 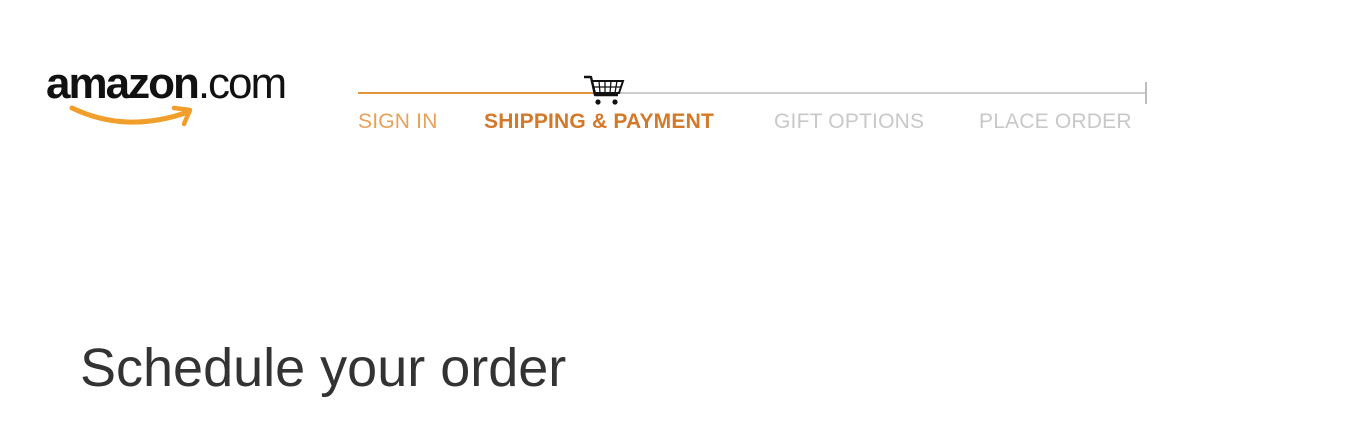 I want to click on progress-remaining-line, so click(x=870, y=93).